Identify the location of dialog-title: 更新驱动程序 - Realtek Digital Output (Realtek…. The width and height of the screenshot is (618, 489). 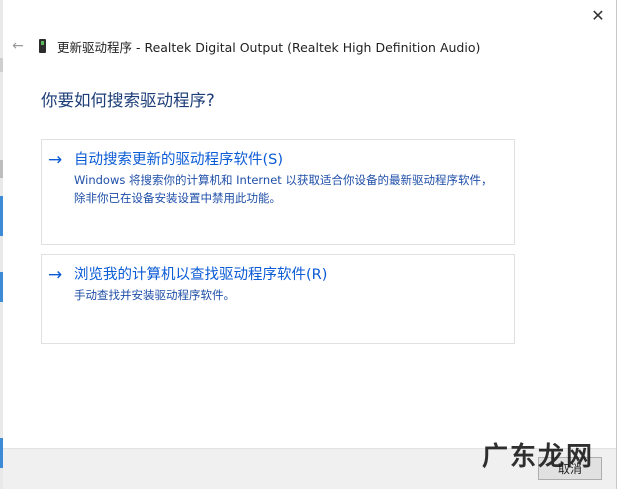
(269, 47).